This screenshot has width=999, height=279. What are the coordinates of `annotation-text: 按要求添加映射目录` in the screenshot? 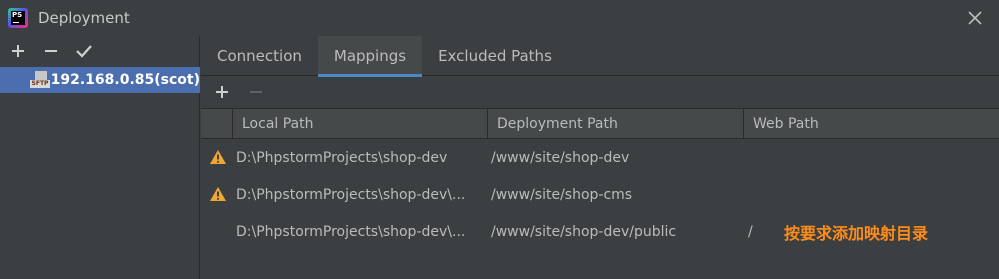 It's located at (856, 233).